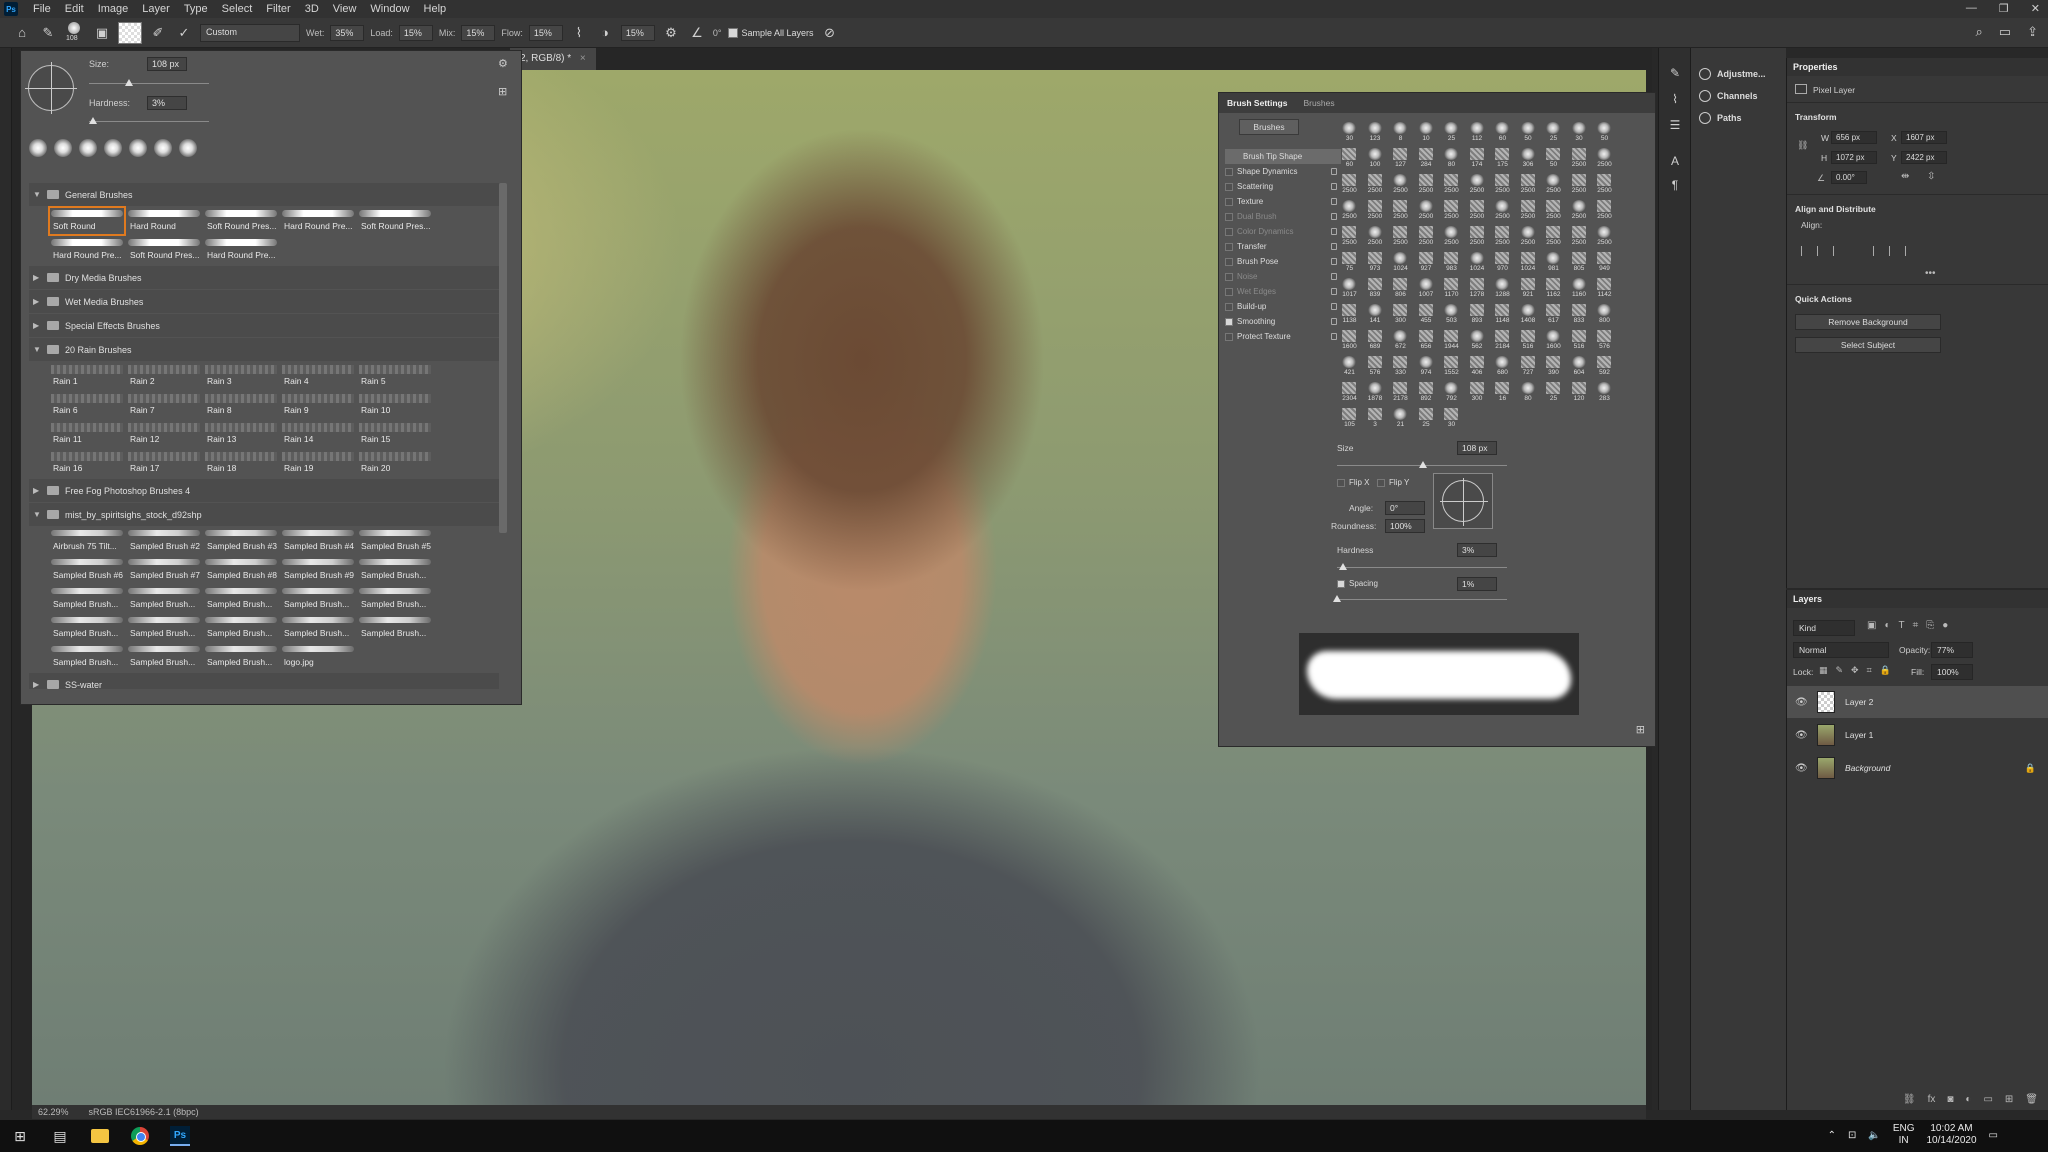 Image resolution: width=2048 pixels, height=1152 pixels. I want to click on brush-tip: 421, so click(1350, 367).